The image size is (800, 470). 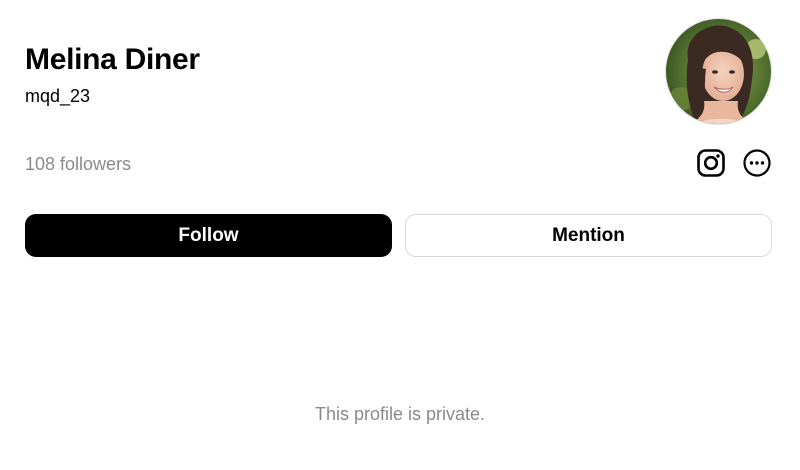 What do you see at coordinates (588, 235) in the screenshot?
I see `mention-button: Mention` at bounding box center [588, 235].